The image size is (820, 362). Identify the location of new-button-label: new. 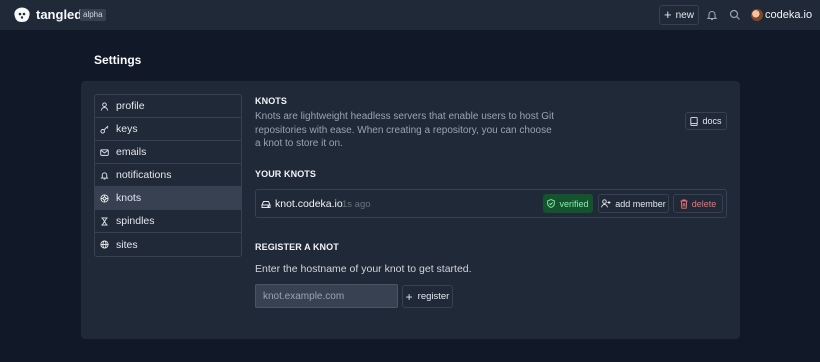
(684, 15).